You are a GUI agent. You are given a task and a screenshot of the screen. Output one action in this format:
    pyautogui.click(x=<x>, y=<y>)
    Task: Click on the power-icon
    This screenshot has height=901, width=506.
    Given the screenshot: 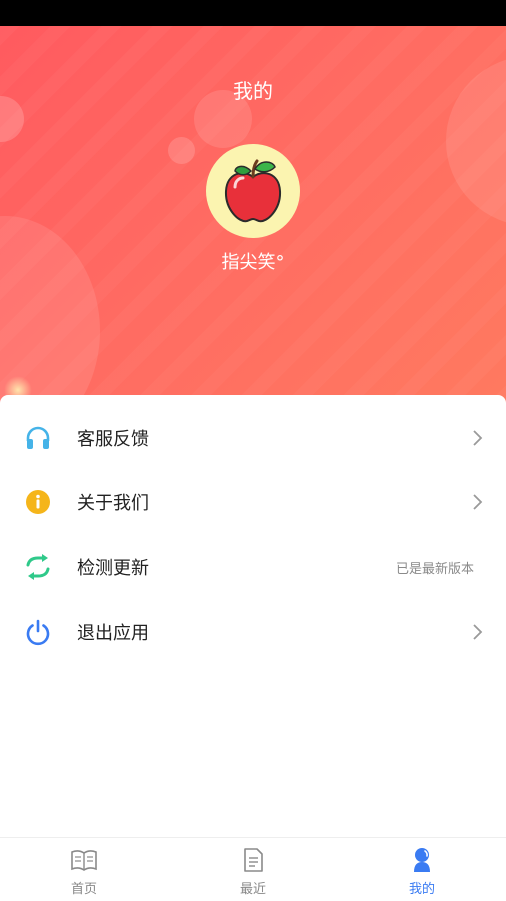 What is the action you would take?
    pyautogui.click(x=38, y=632)
    